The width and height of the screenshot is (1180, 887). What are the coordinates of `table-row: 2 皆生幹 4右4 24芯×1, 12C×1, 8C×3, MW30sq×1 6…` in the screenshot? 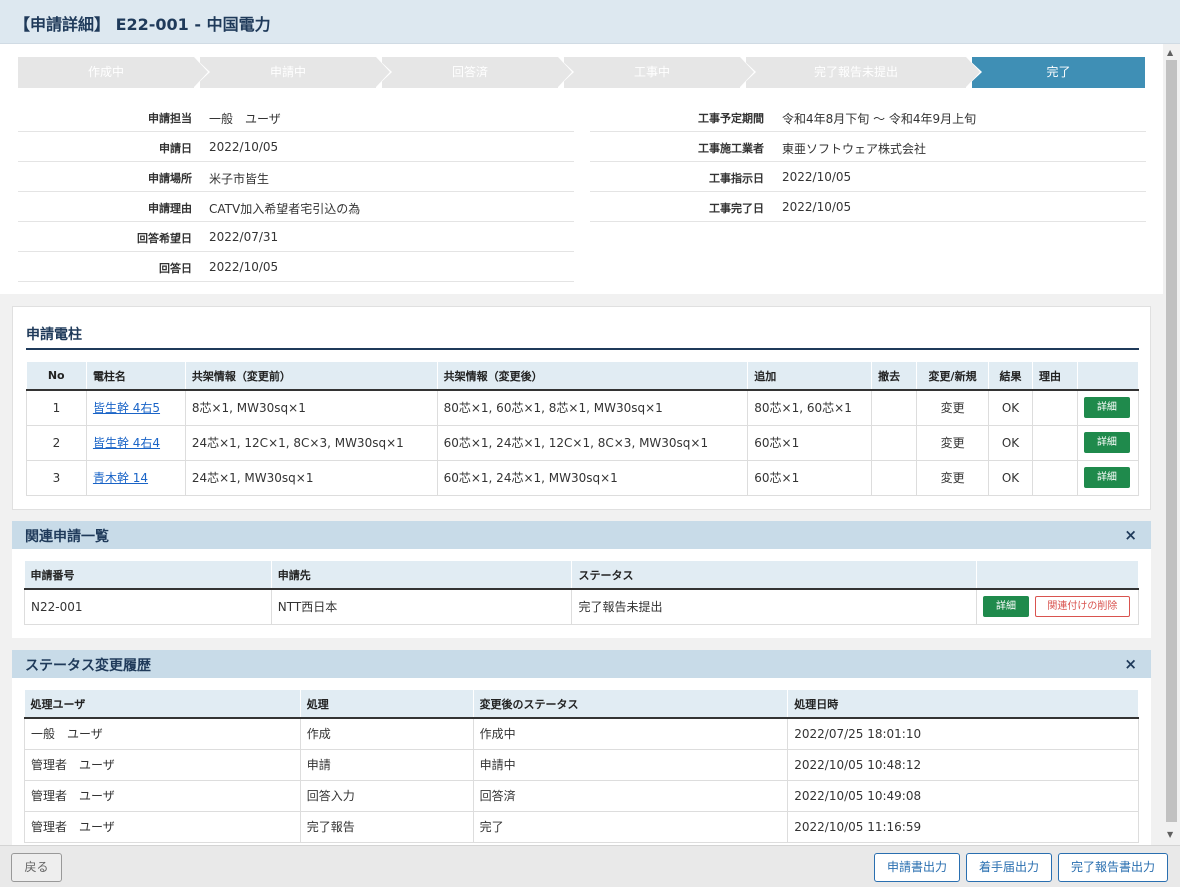 It's located at (583, 442).